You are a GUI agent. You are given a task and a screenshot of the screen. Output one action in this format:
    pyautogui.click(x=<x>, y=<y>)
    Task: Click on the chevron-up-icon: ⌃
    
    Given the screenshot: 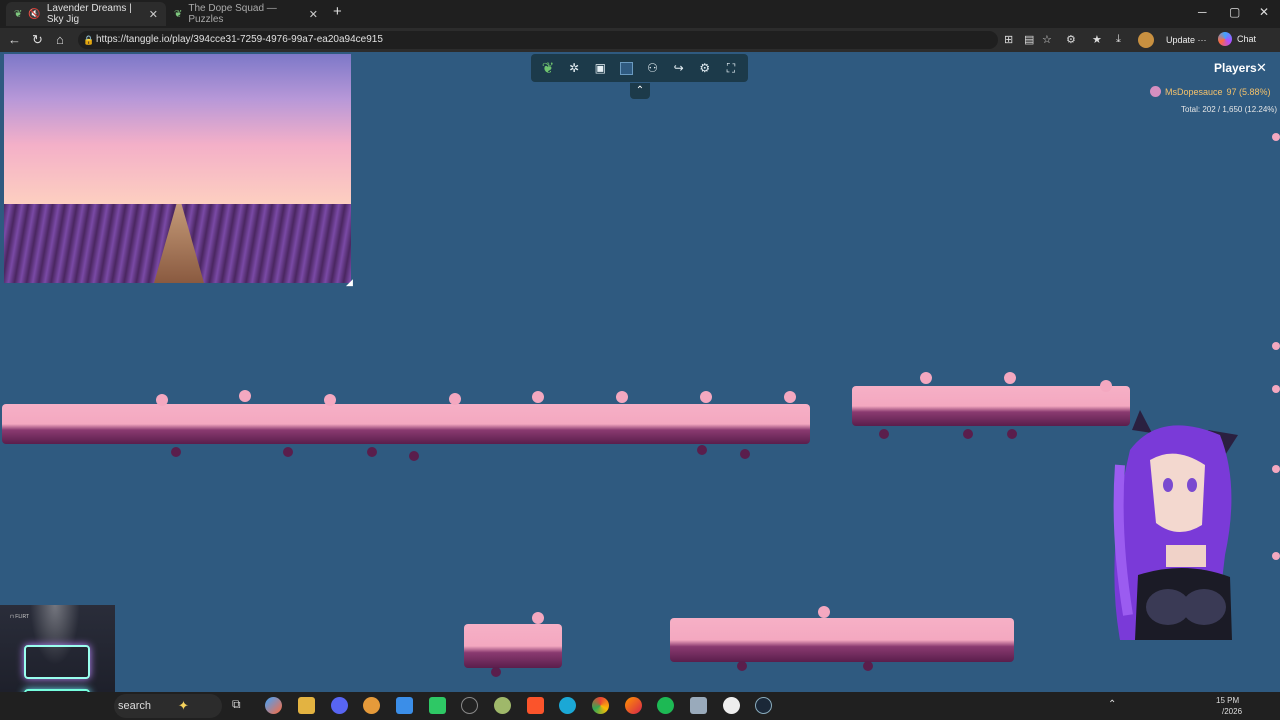 What is the action you would take?
    pyautogui.click(x=1112, y=704)
    